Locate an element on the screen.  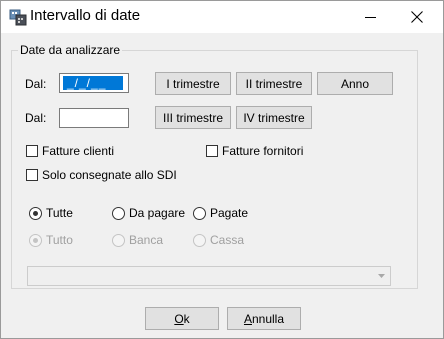
radio-paid: Pagate is located at coordinates (220, 213).